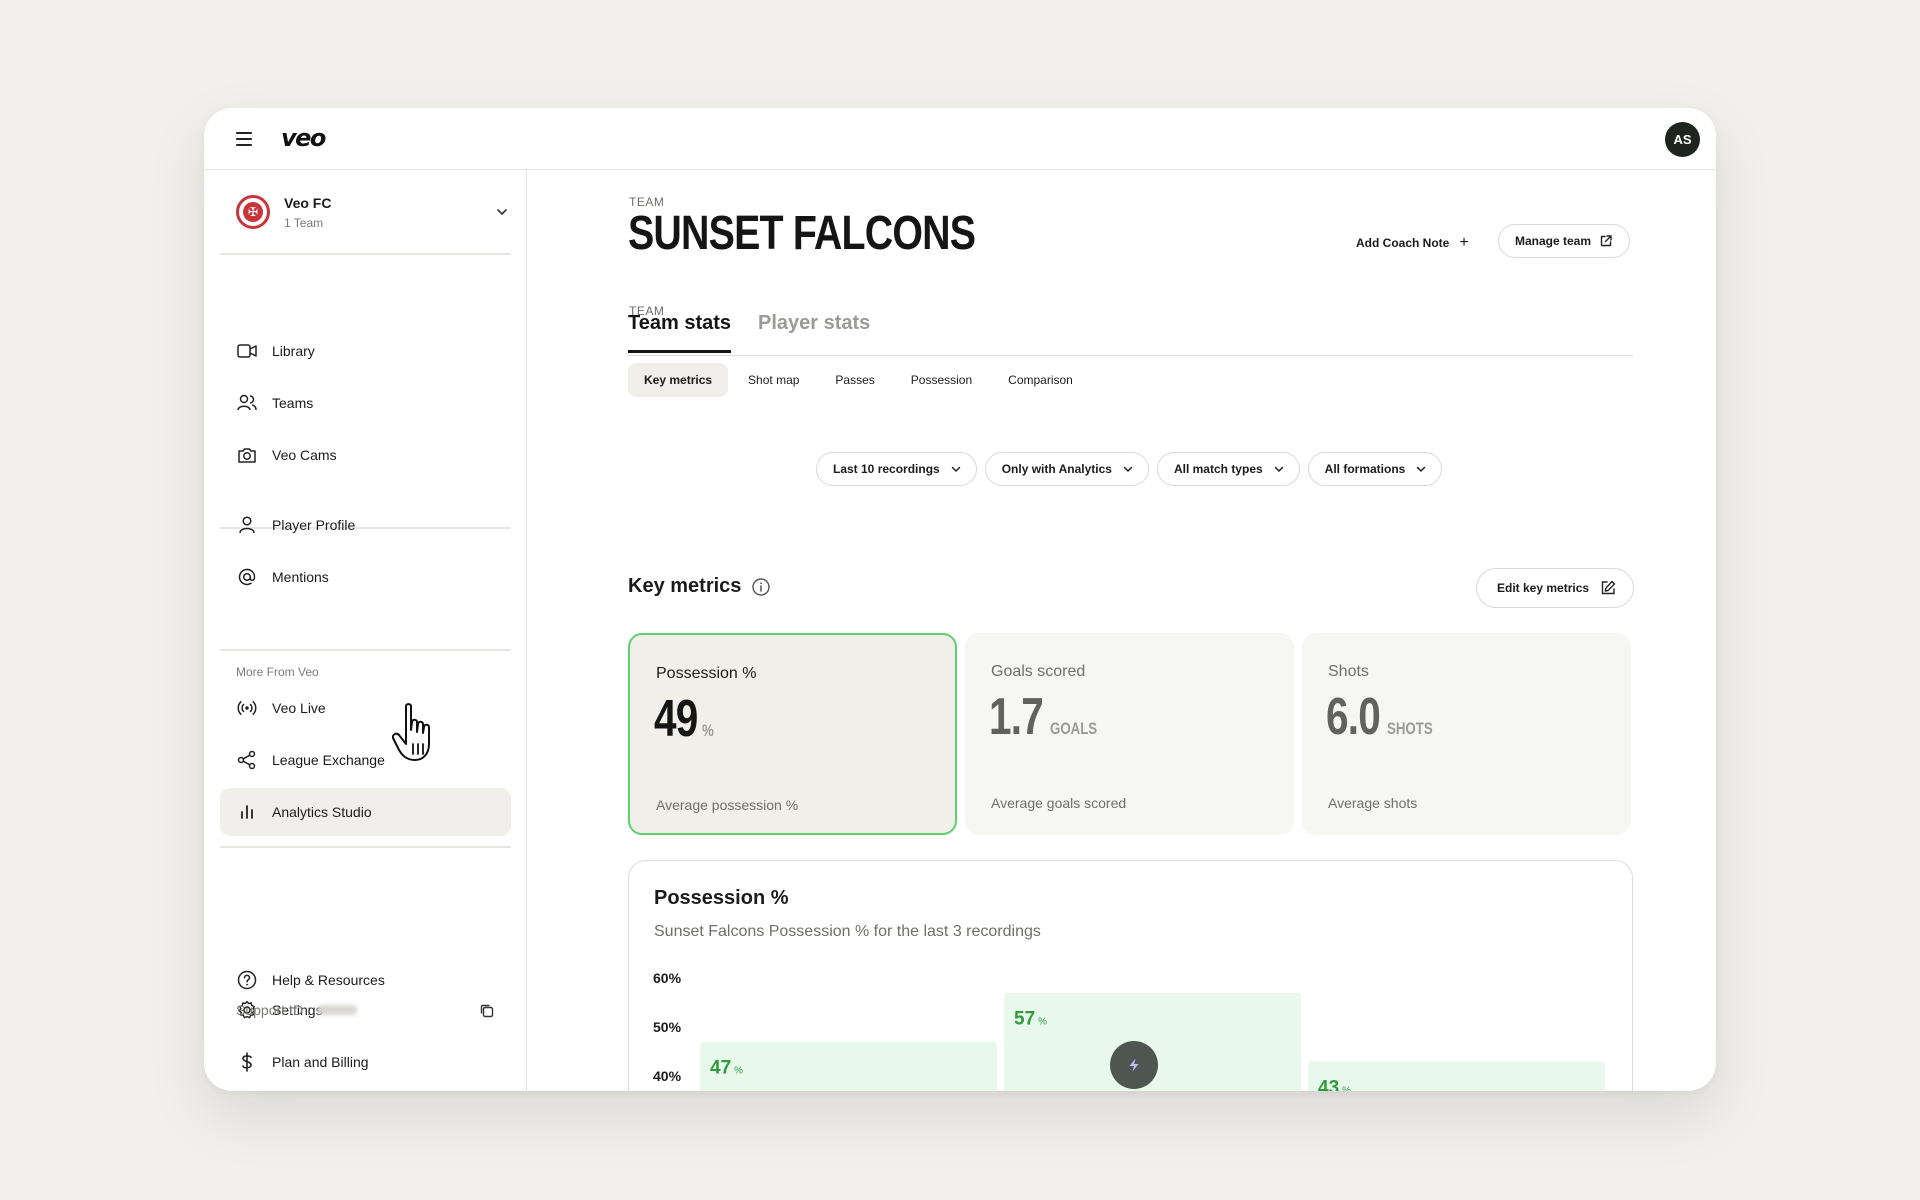  What do you see at coordinates (1606, 241) in the screenshot?
I see `external-link-icon` at bounding box center [1606, 241].